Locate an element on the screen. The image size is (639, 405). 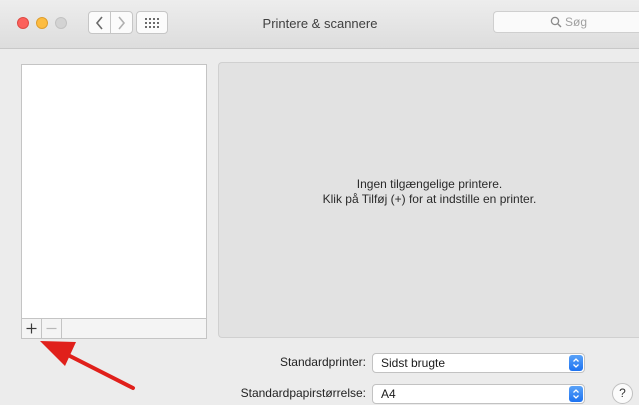
forward-button is located at coordinates (121, 22).